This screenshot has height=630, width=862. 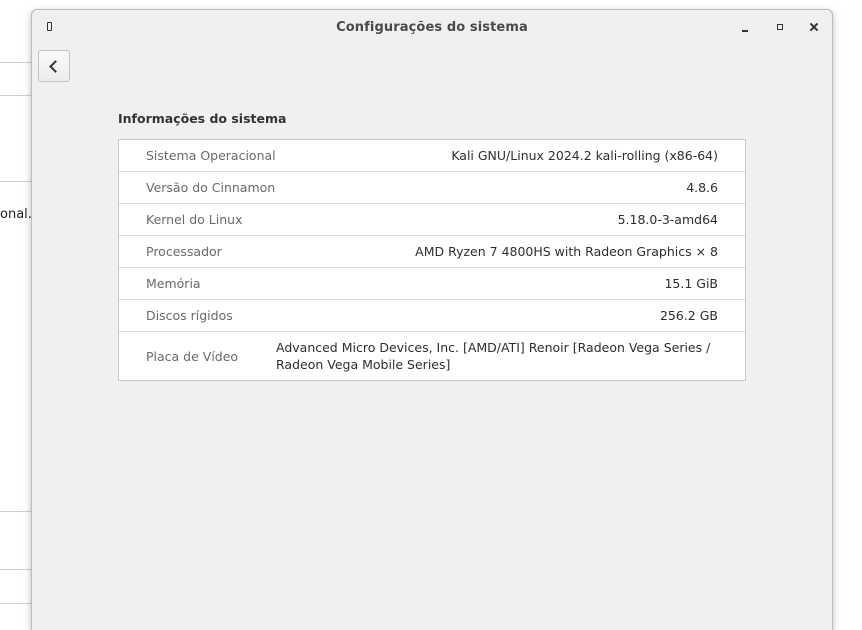 I want to click on window-title: Configurações do sistema, so click(x=432, y=27).